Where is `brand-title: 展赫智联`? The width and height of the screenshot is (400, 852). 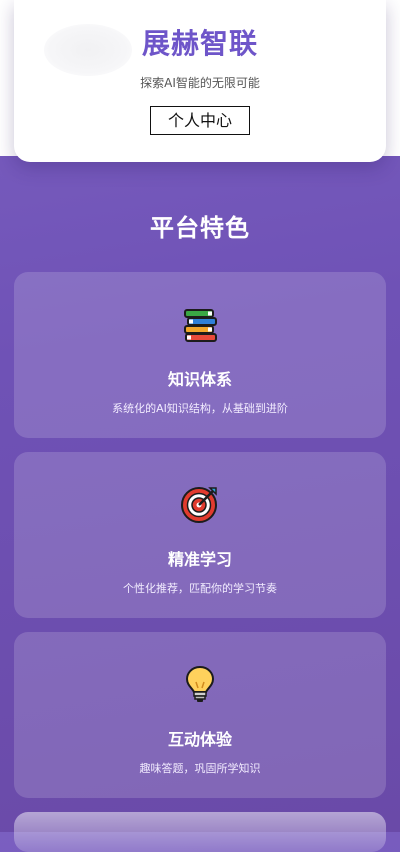 brand-title: 展赫智联 is located at coordinates (199, 43).